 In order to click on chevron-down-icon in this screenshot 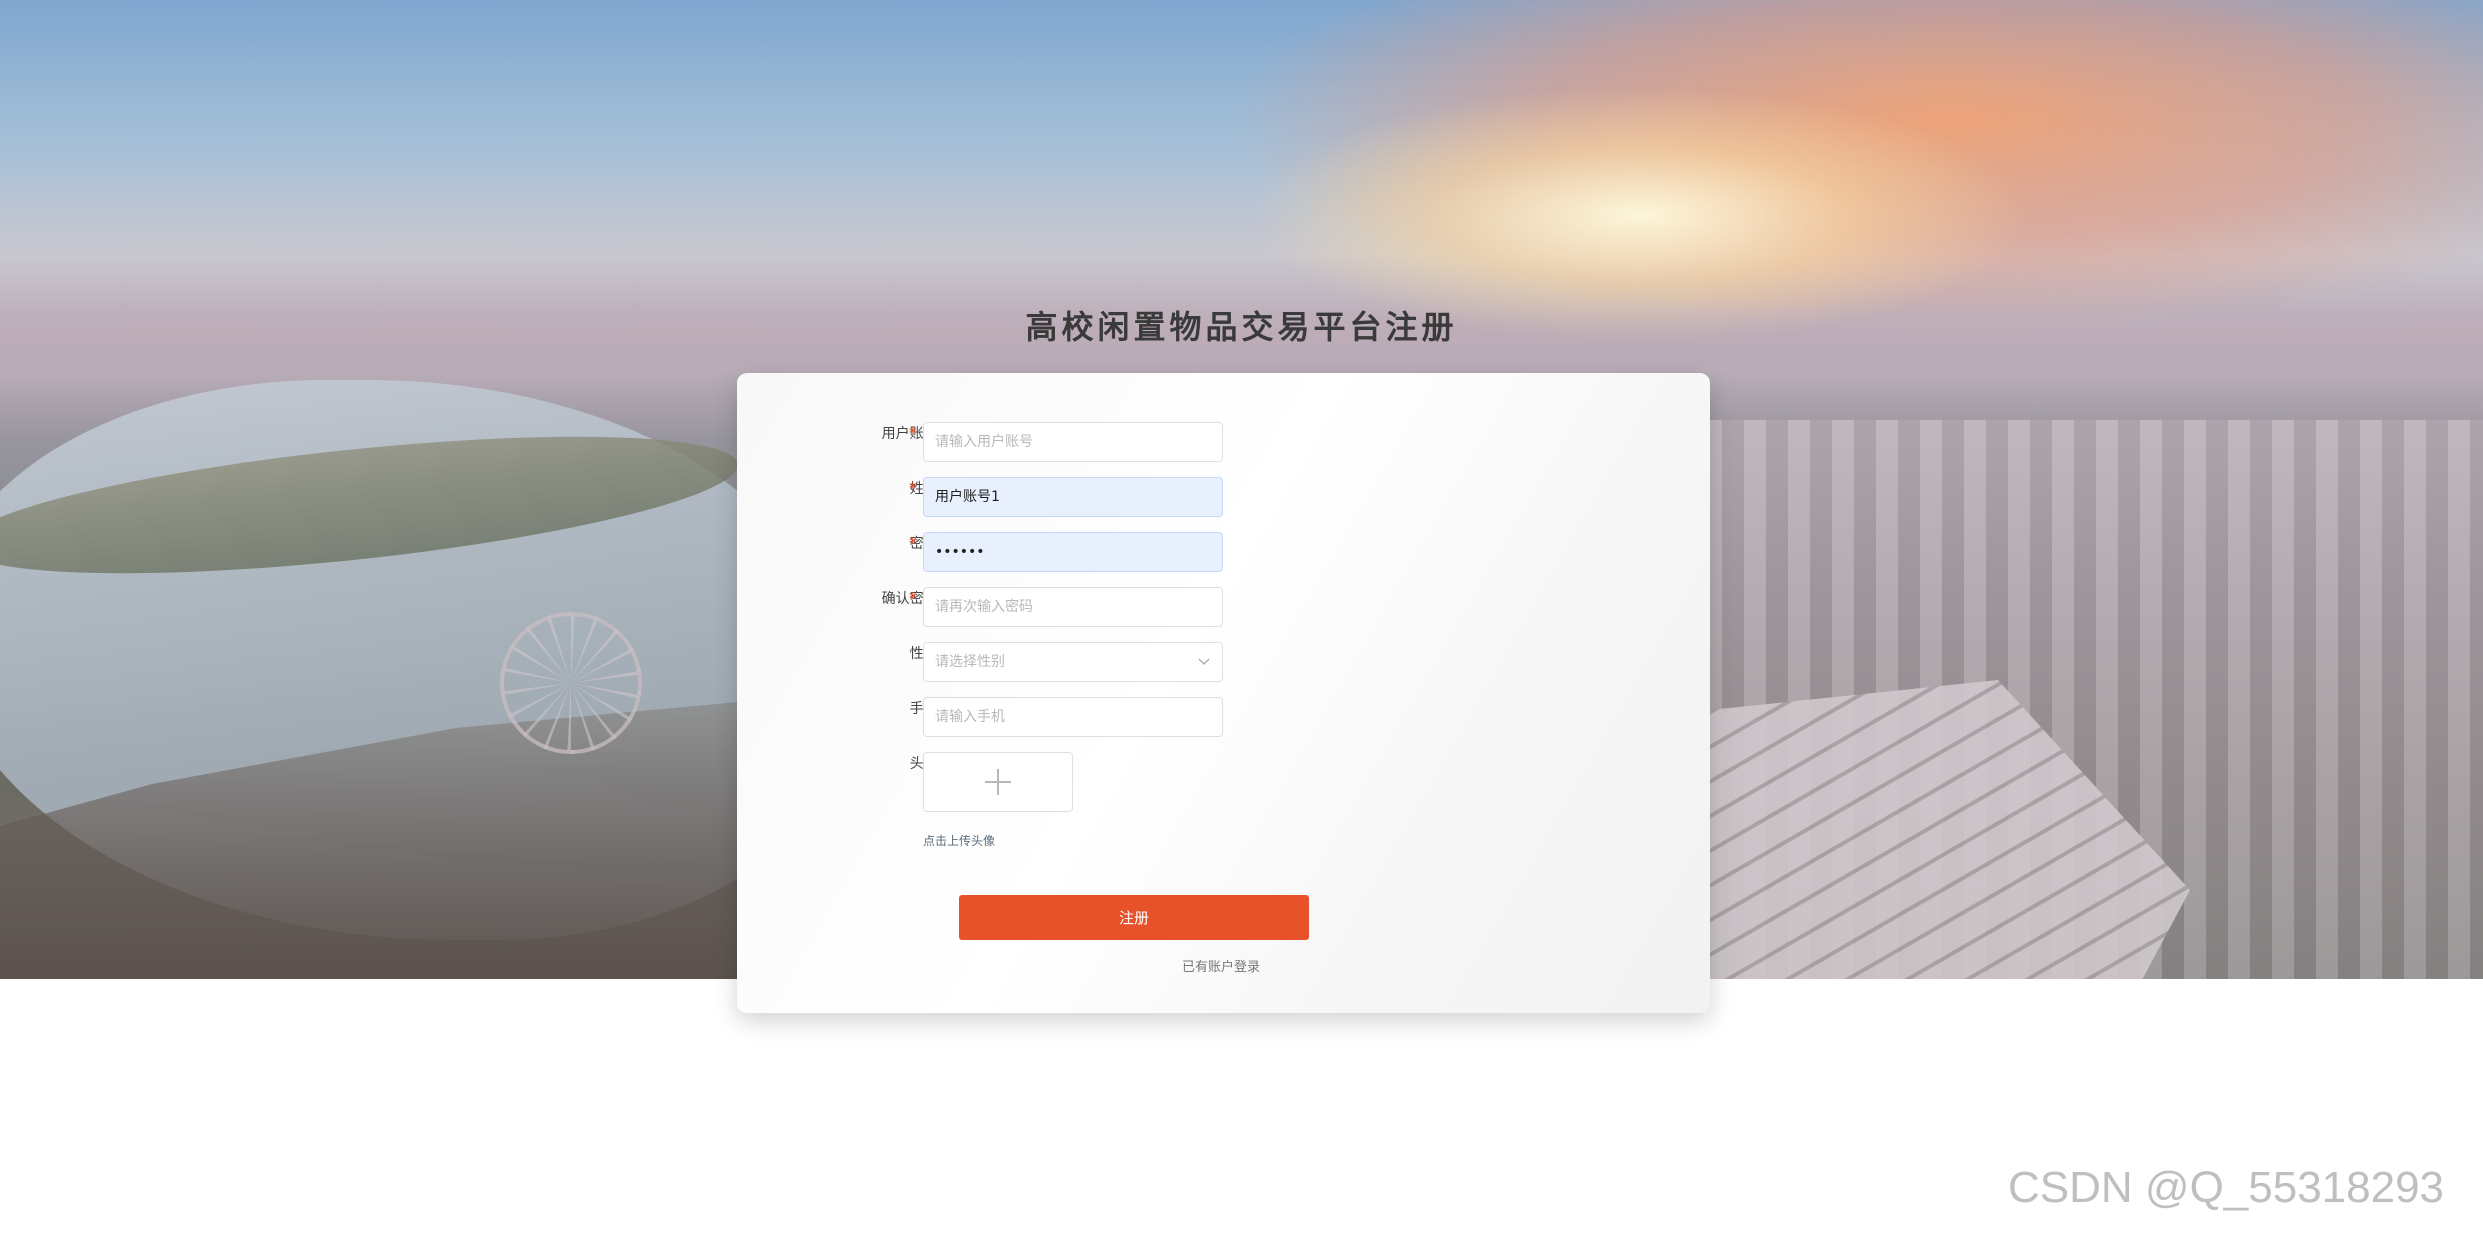, I will do `click(1204, 662)`.